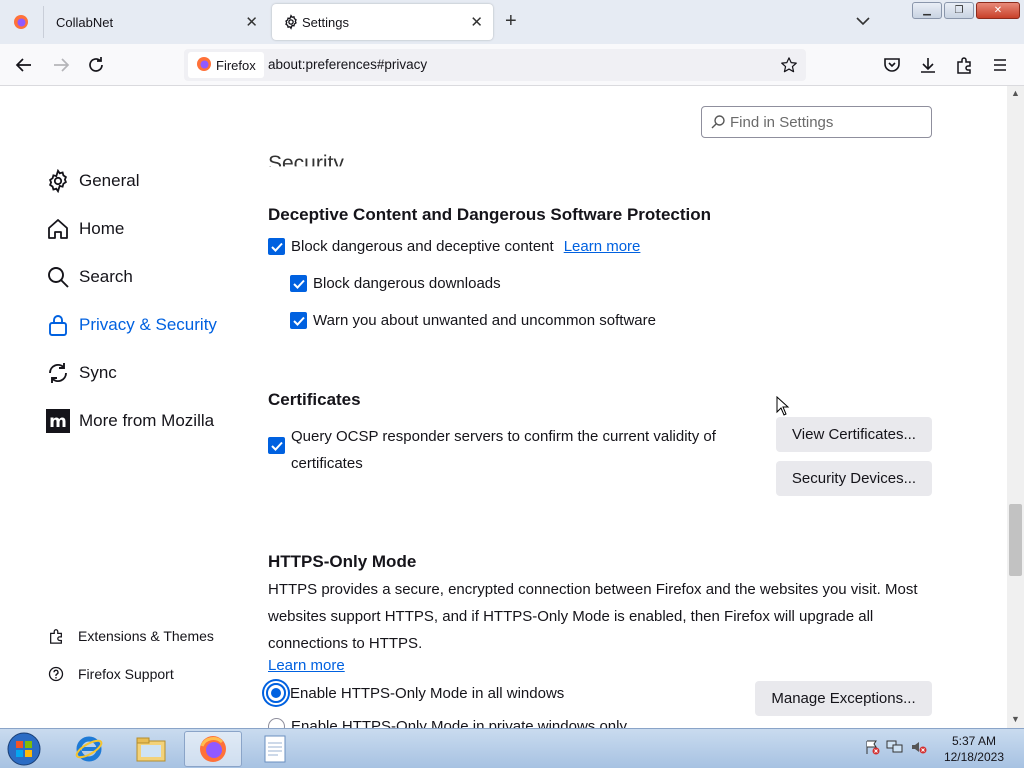 This screenshot has height=768, width=1024. What do you see at coordinates (602, 246) in the screenshot?
I see `learn-more-link: Learn more` at bounding box center [602, 246].